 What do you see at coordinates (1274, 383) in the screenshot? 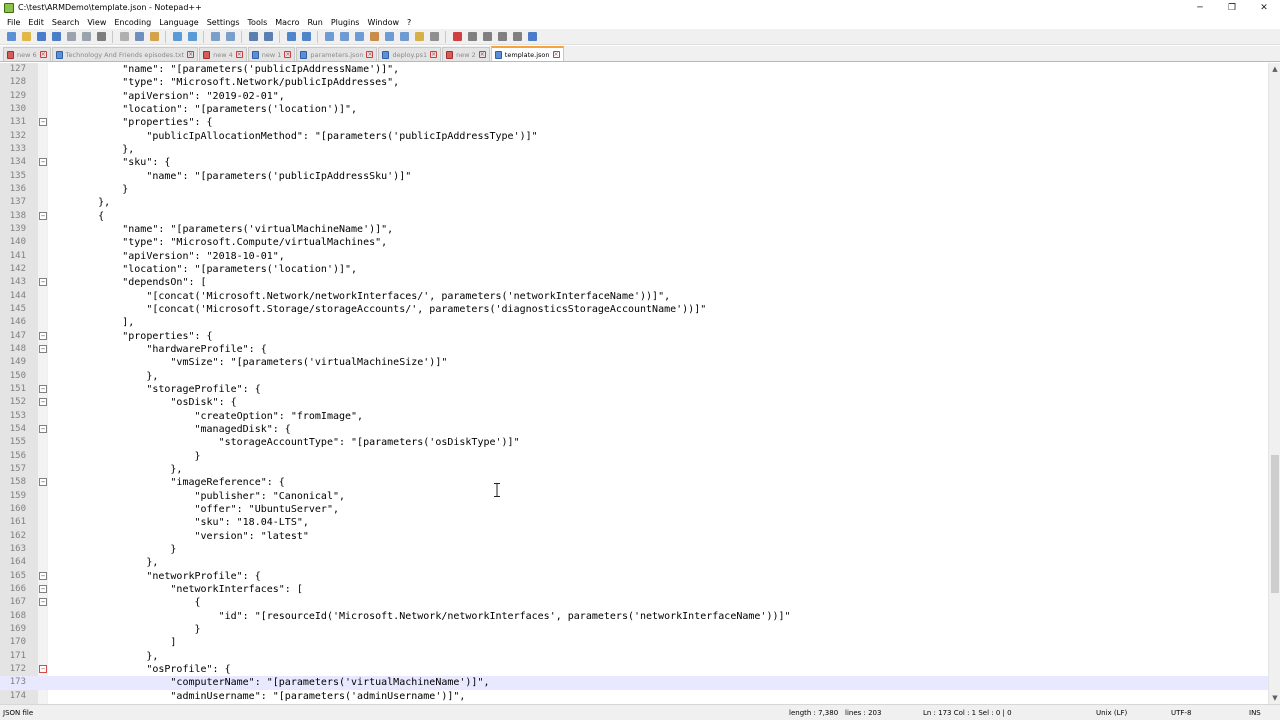
I see `vertical-scrollbar: ▲ ▼` at bounding box center [1274, 383].